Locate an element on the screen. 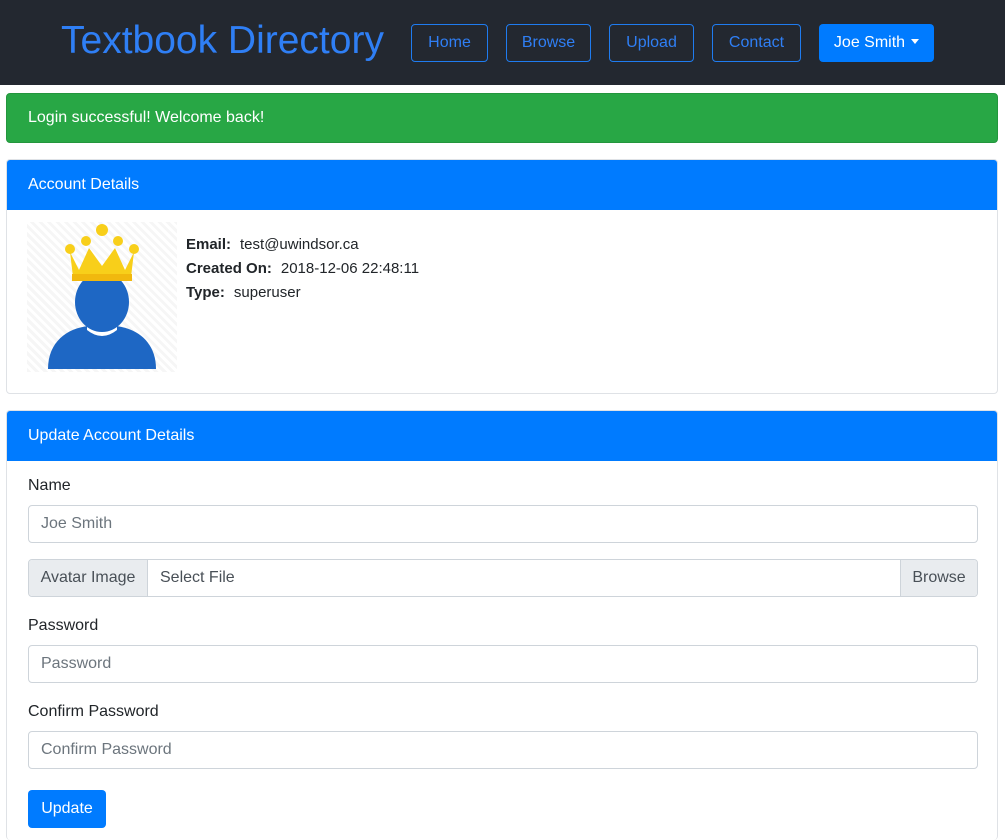 This screenshot has width=1005, height=840. created-row: Created On: 2018-12-06 22:48:11 is located at coordinates (302, 269).